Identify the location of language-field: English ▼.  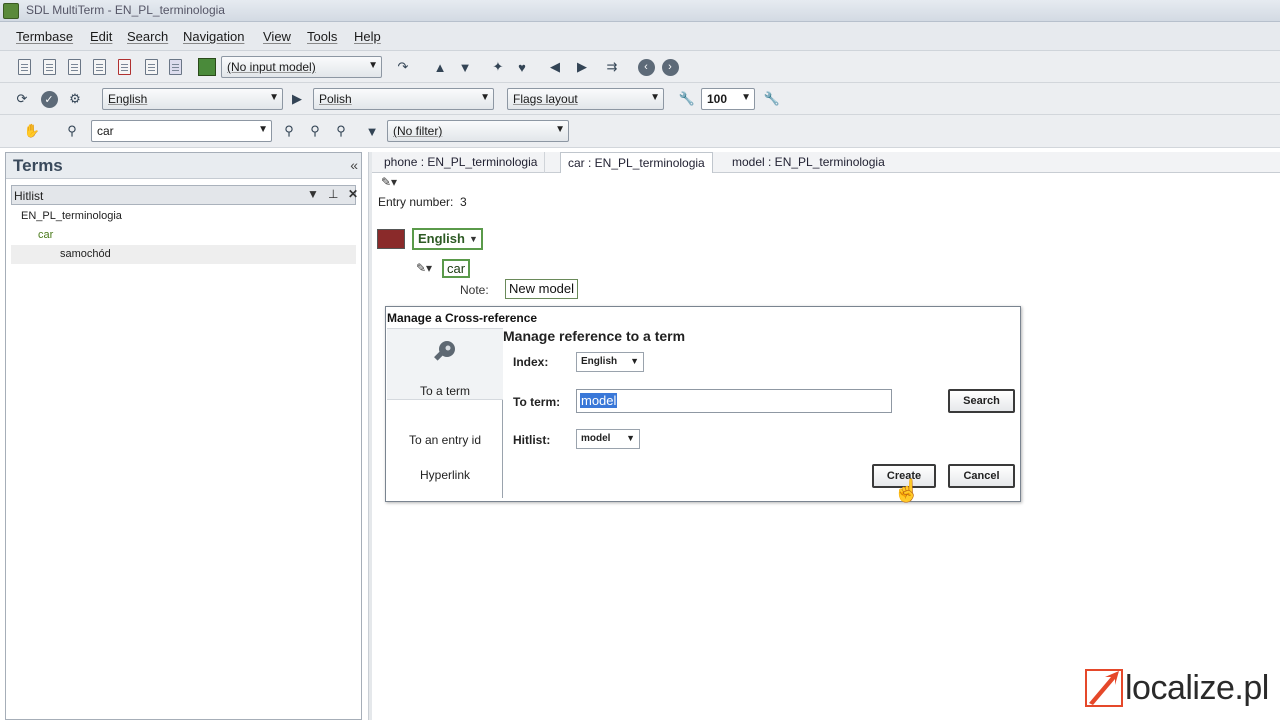
(447, 239).